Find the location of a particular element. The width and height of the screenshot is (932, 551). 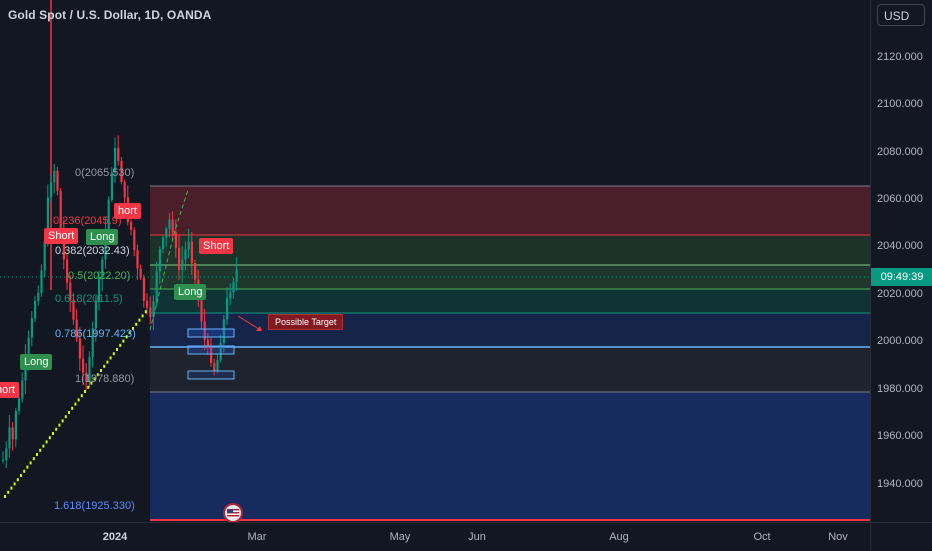

fib-label-0786: 0.786(1997.423) is located at coordinates (95, 334).